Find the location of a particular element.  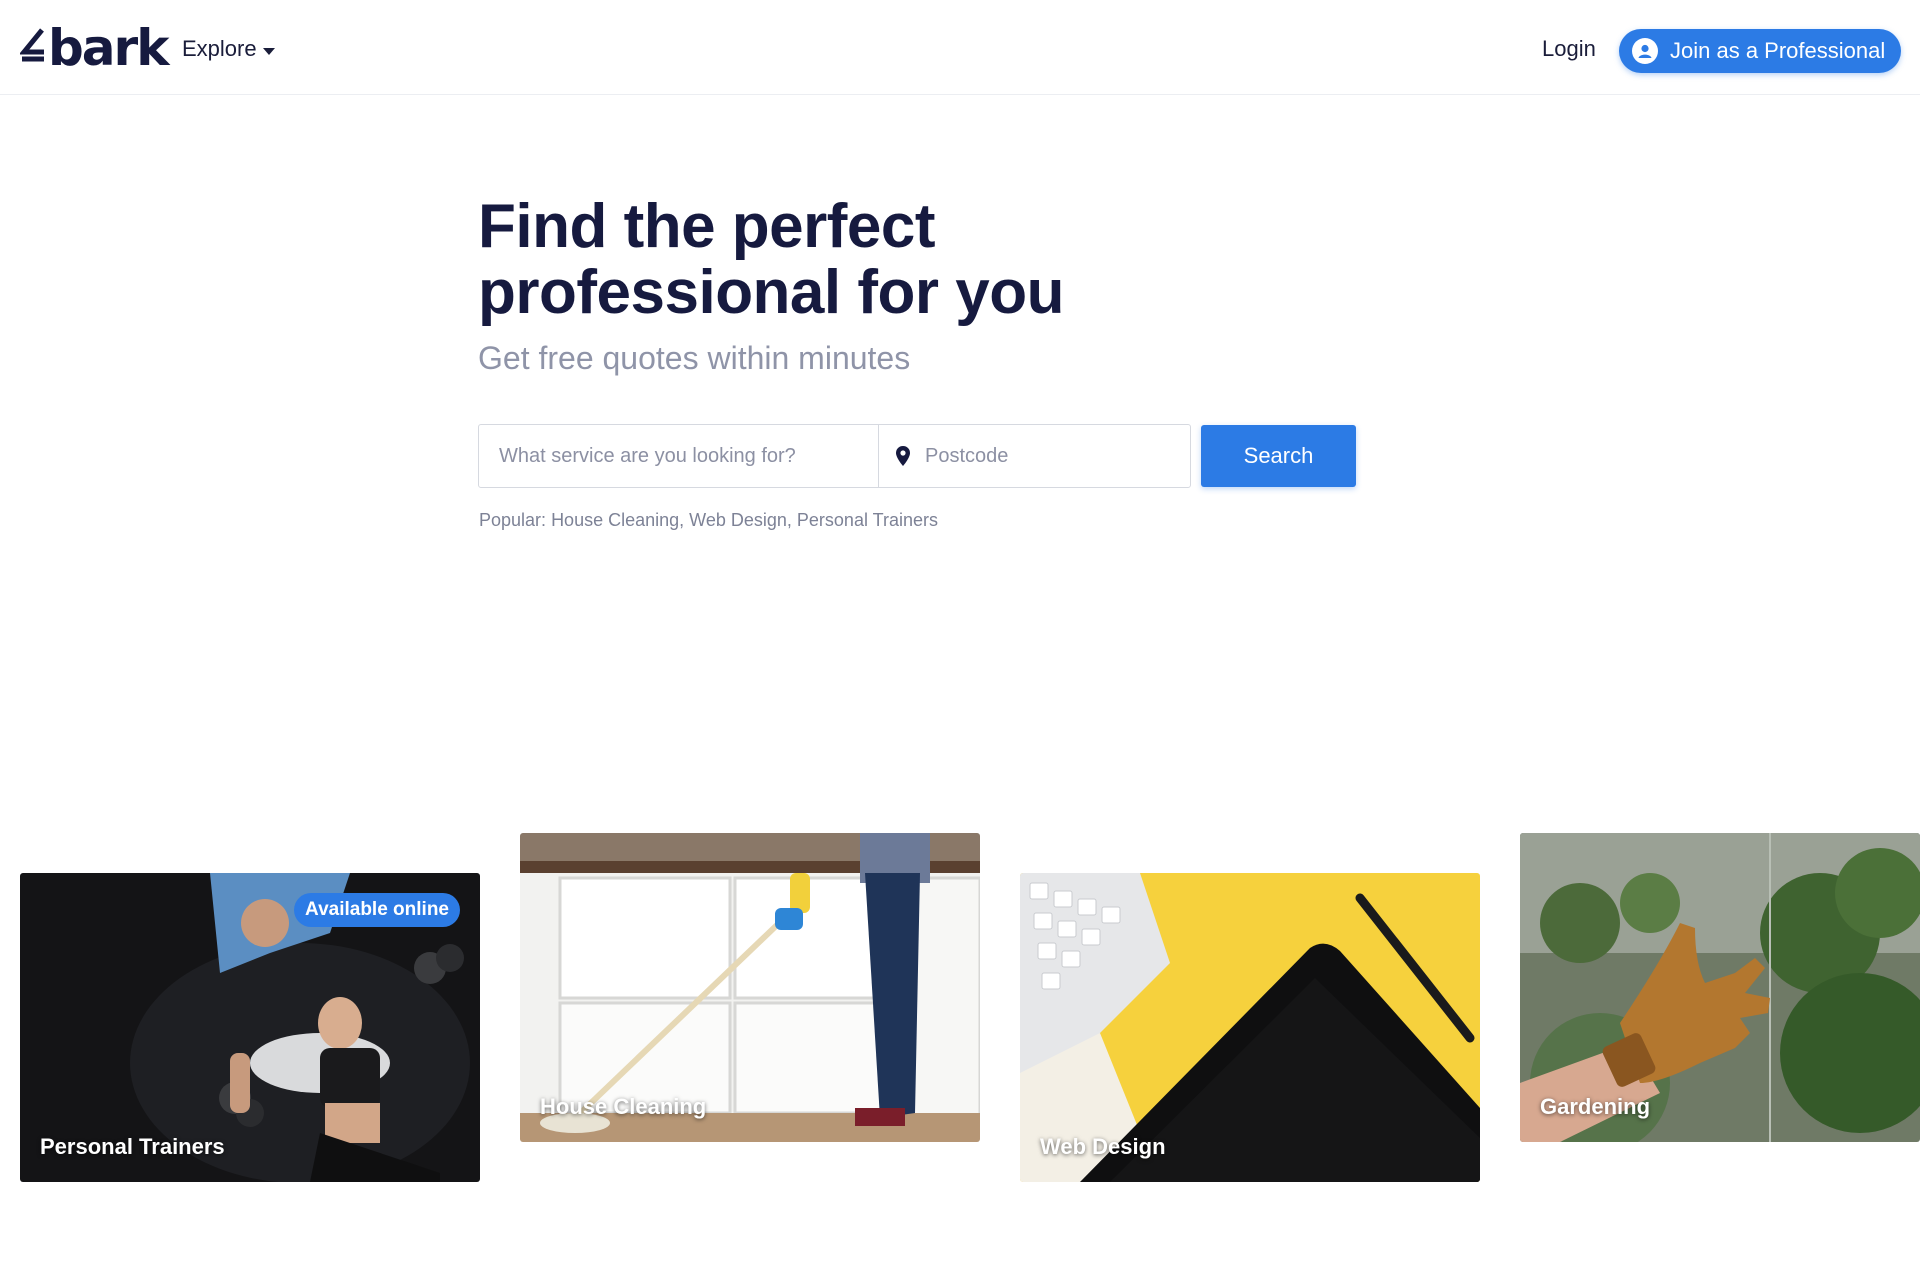

card-label: Personal Trainers is located at coordinates (132, 1146).